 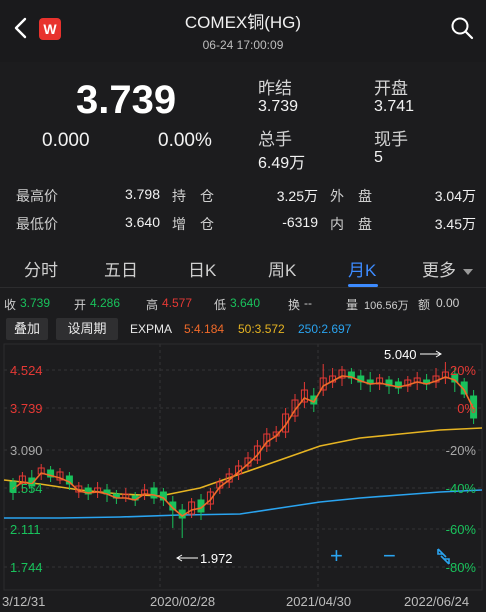 What do you see at coordinates (455, 224) in the screenshot?
I see `inner-value: 3.45万` at bounding box center [455, 224].